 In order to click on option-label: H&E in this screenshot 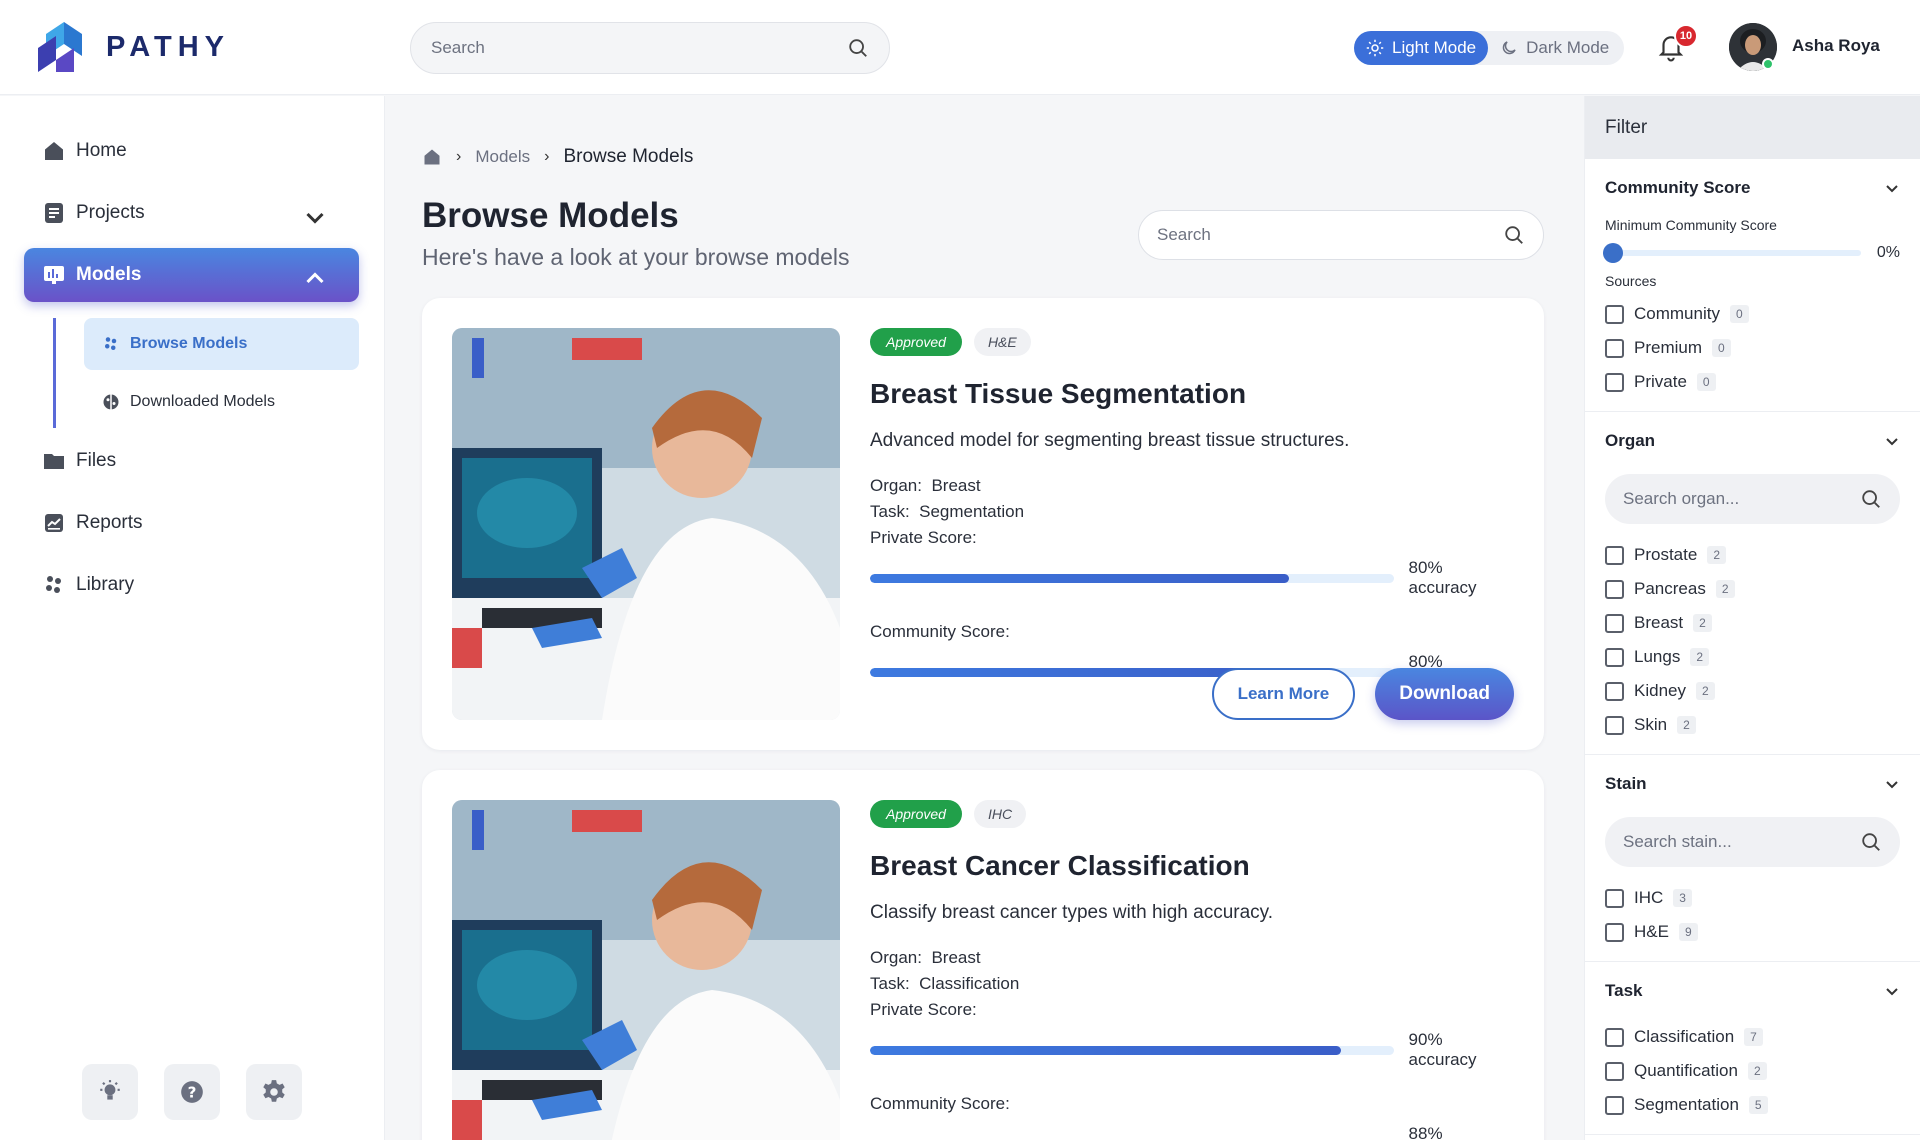, I will do `click(1651, 931)`.